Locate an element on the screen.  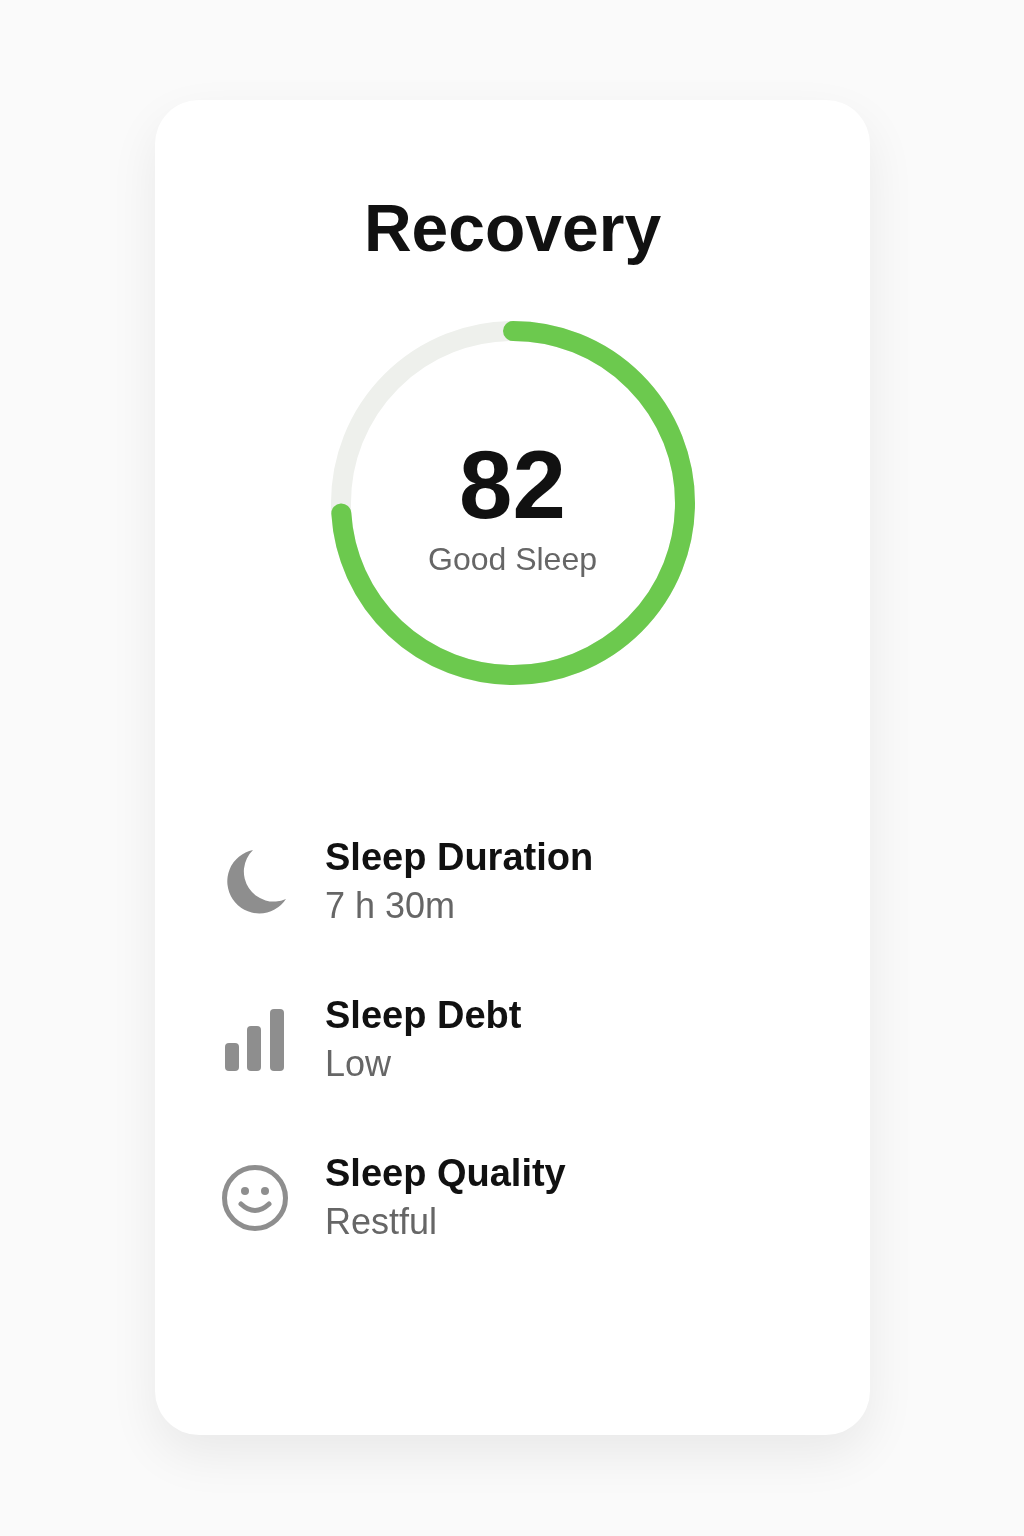
score-value: 82 is located at coordinates (512, 484).